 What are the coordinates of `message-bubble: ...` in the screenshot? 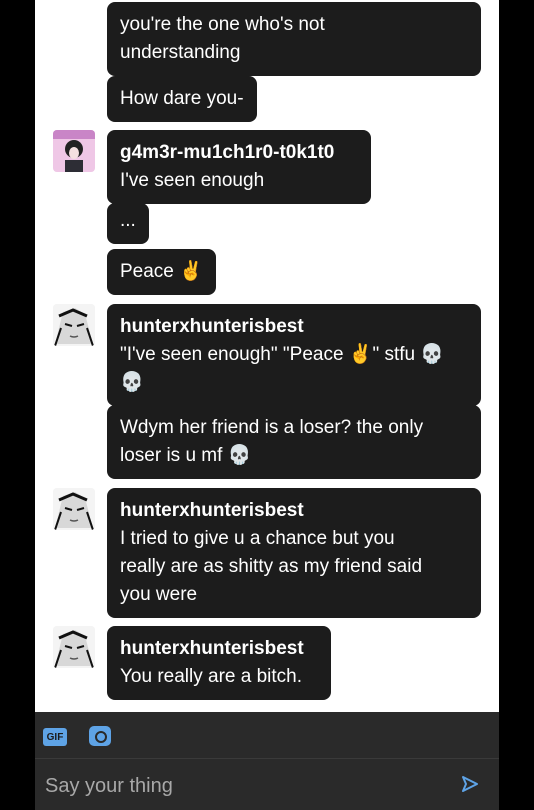 It's located at (128, 223).